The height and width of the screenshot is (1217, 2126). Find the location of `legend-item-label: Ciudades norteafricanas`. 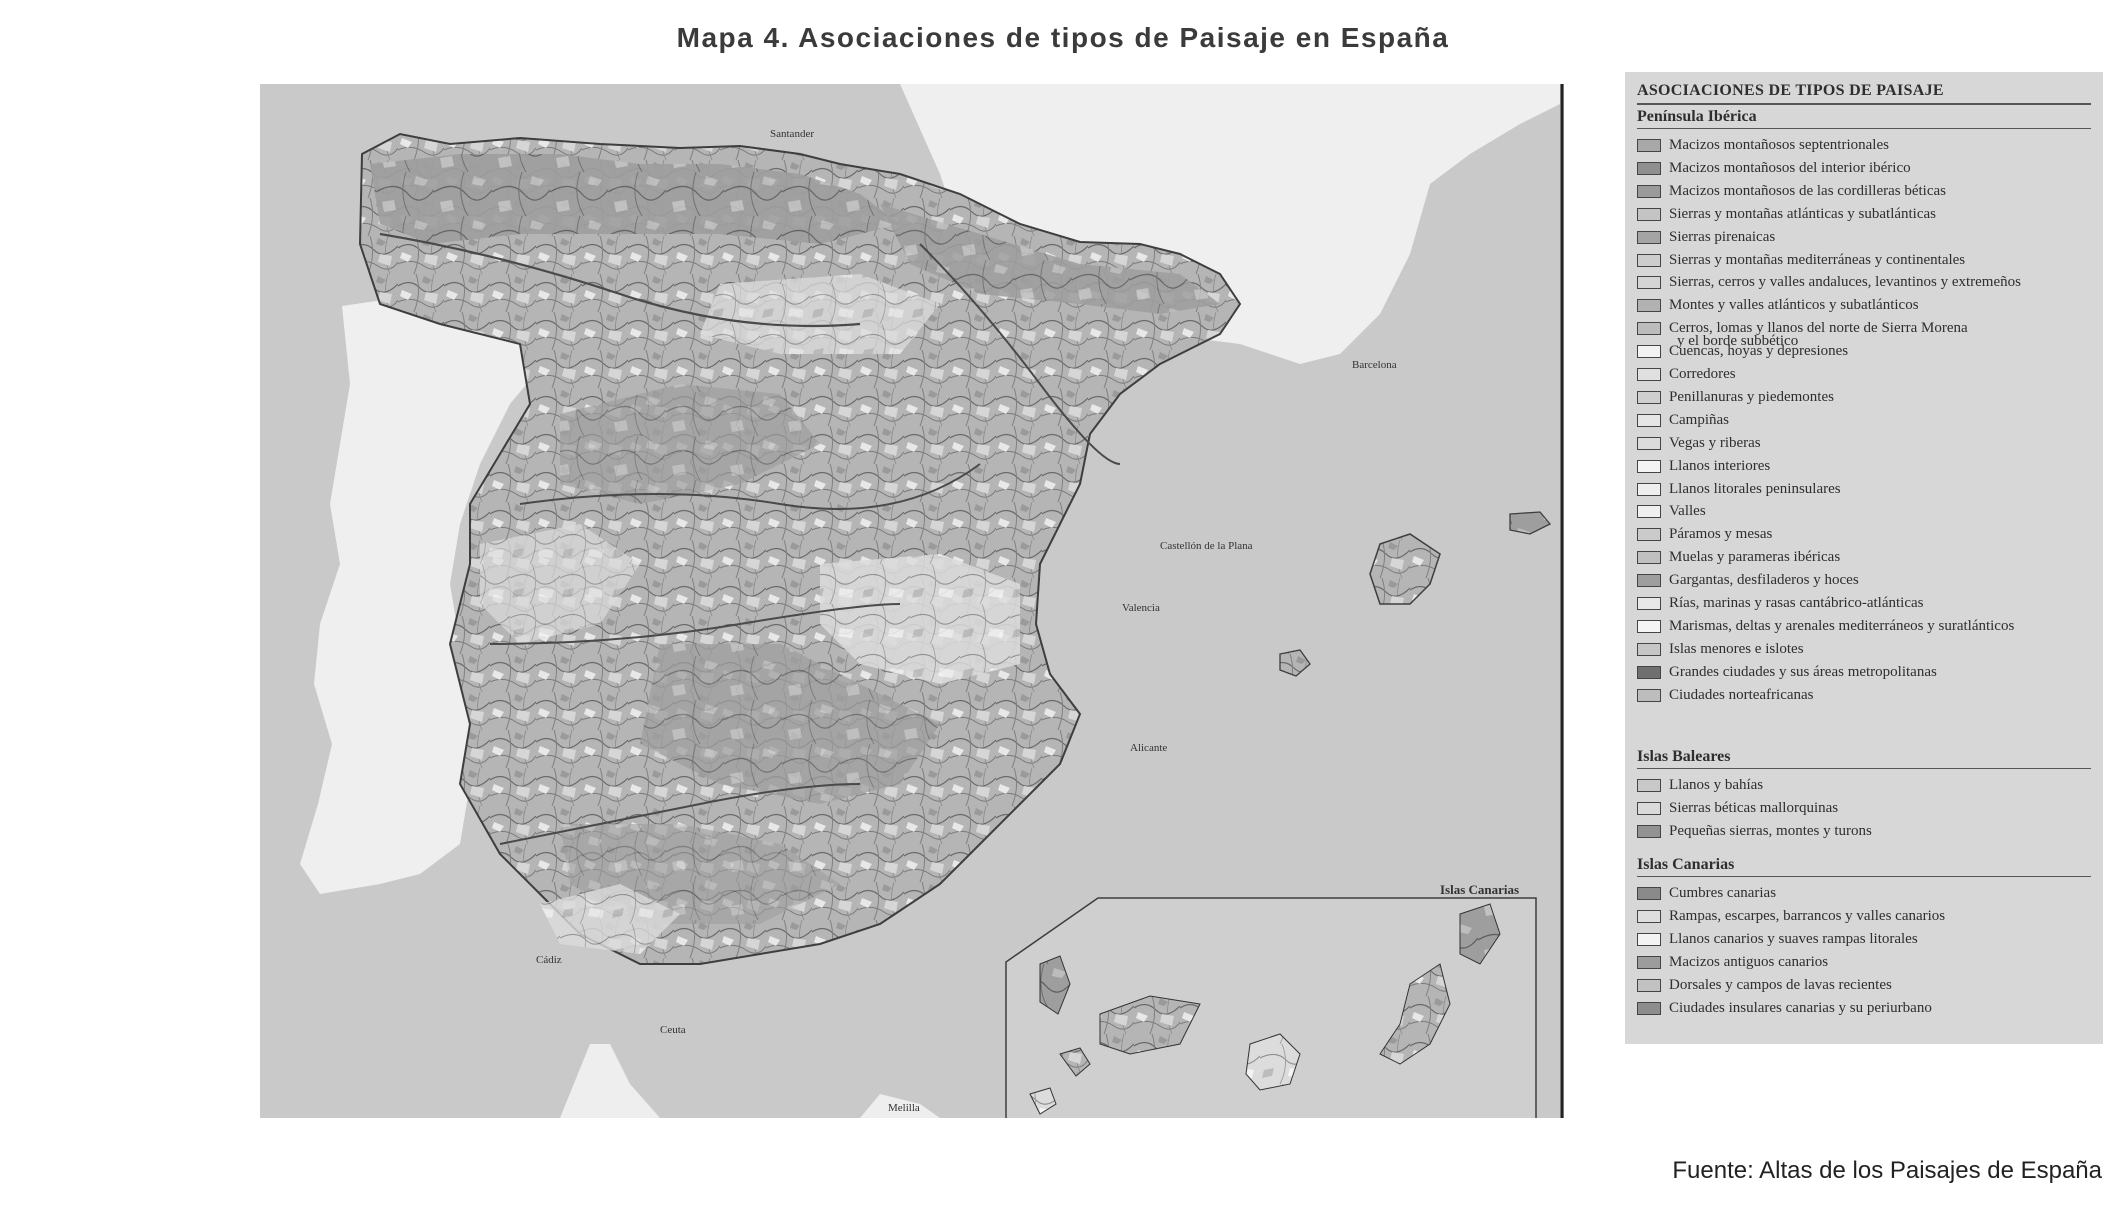

legend-item-label: Ciudades norteafricanas is located at coordinates (1741, 694).